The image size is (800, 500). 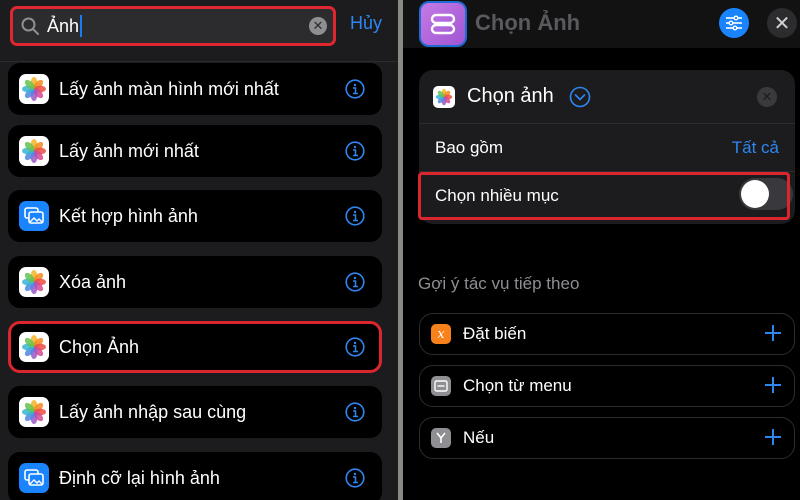 What do you see at coordinates (510, 96) in the screenshot?
I see `action-title: Chọn ảnh` at bounding box center [510, 96].